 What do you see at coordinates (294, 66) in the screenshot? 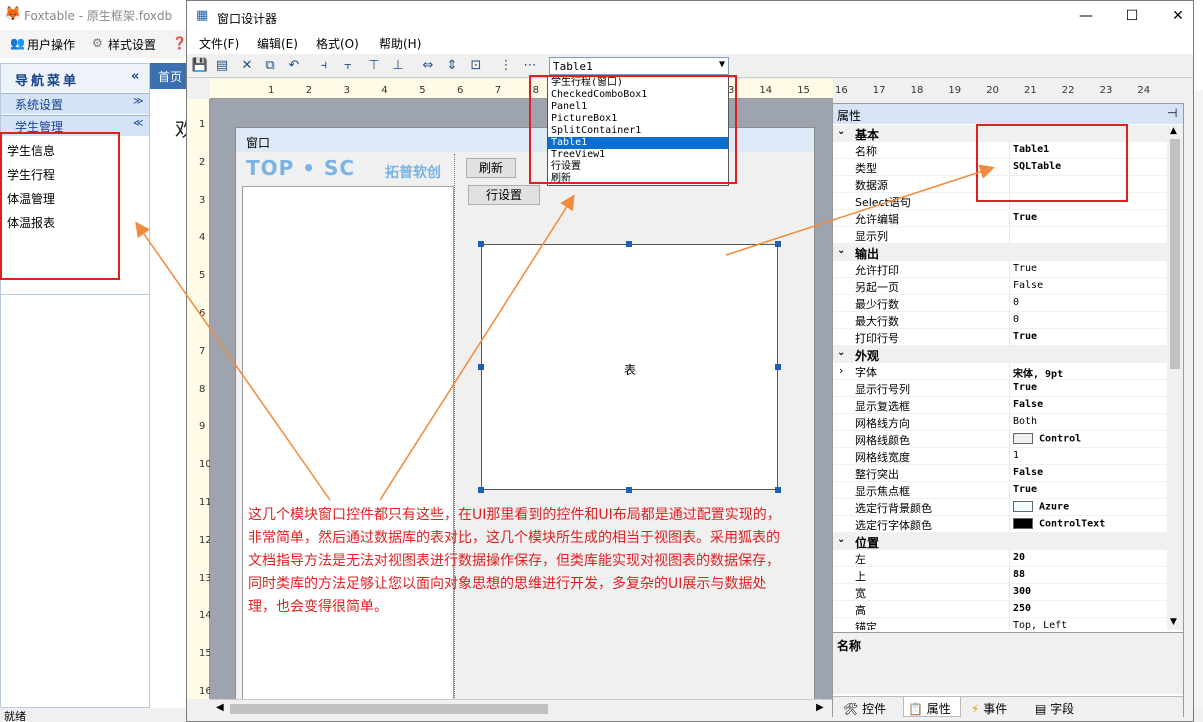
I see `undo-icon: ↶` at bounding box center [294, 66].